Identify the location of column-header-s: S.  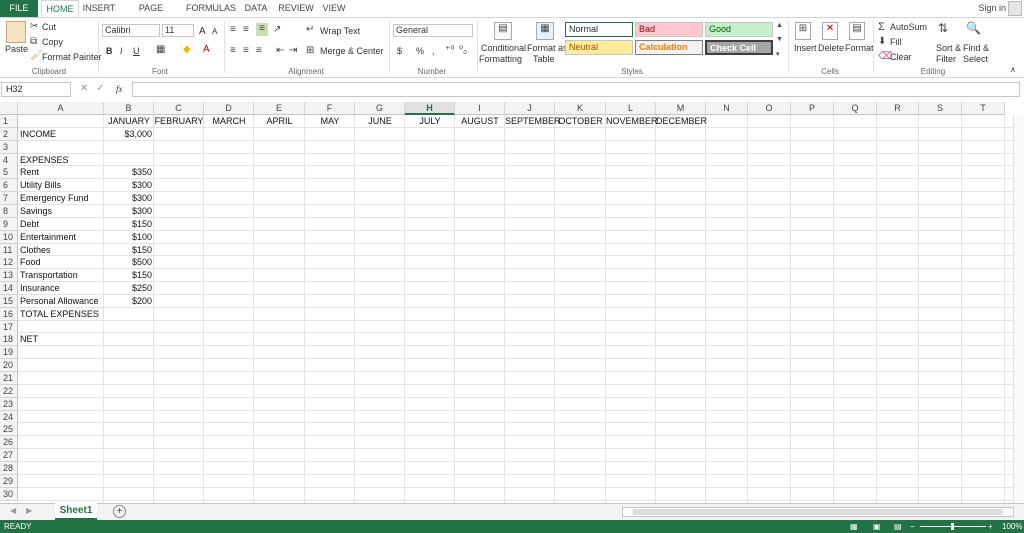
(940, 108).